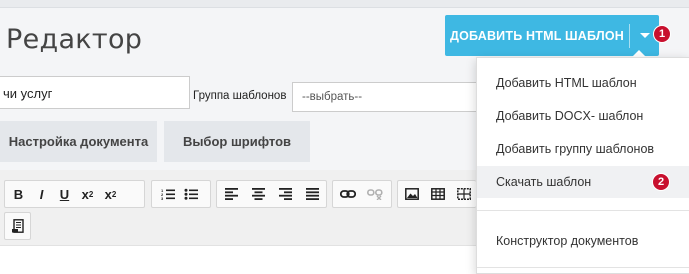 This screenshot has height=274, width=689. What do you see at coordinates (114, 194) in the screenshot?
I see `superscript-mark: 2` at bounding box center [114, 194].